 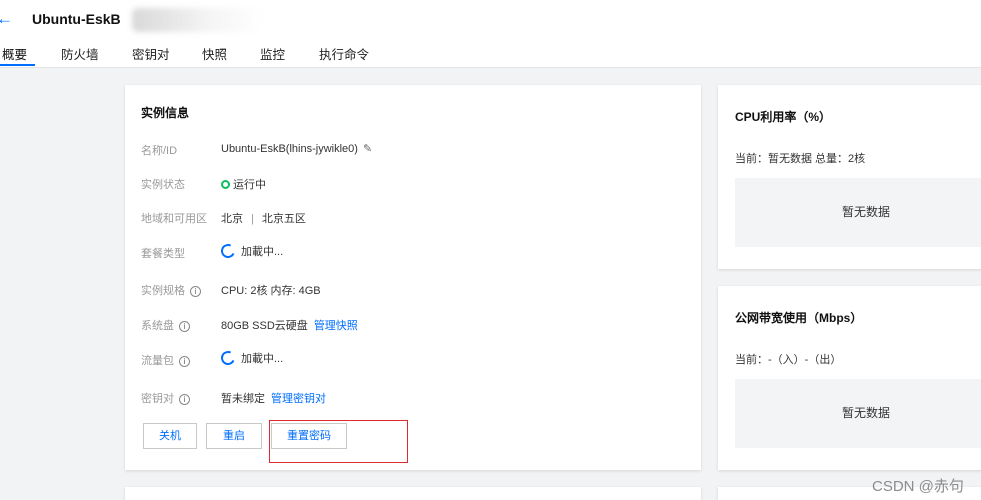 I want to click on row-label-traffic: 流量包 i, so click(x=165, y=360).